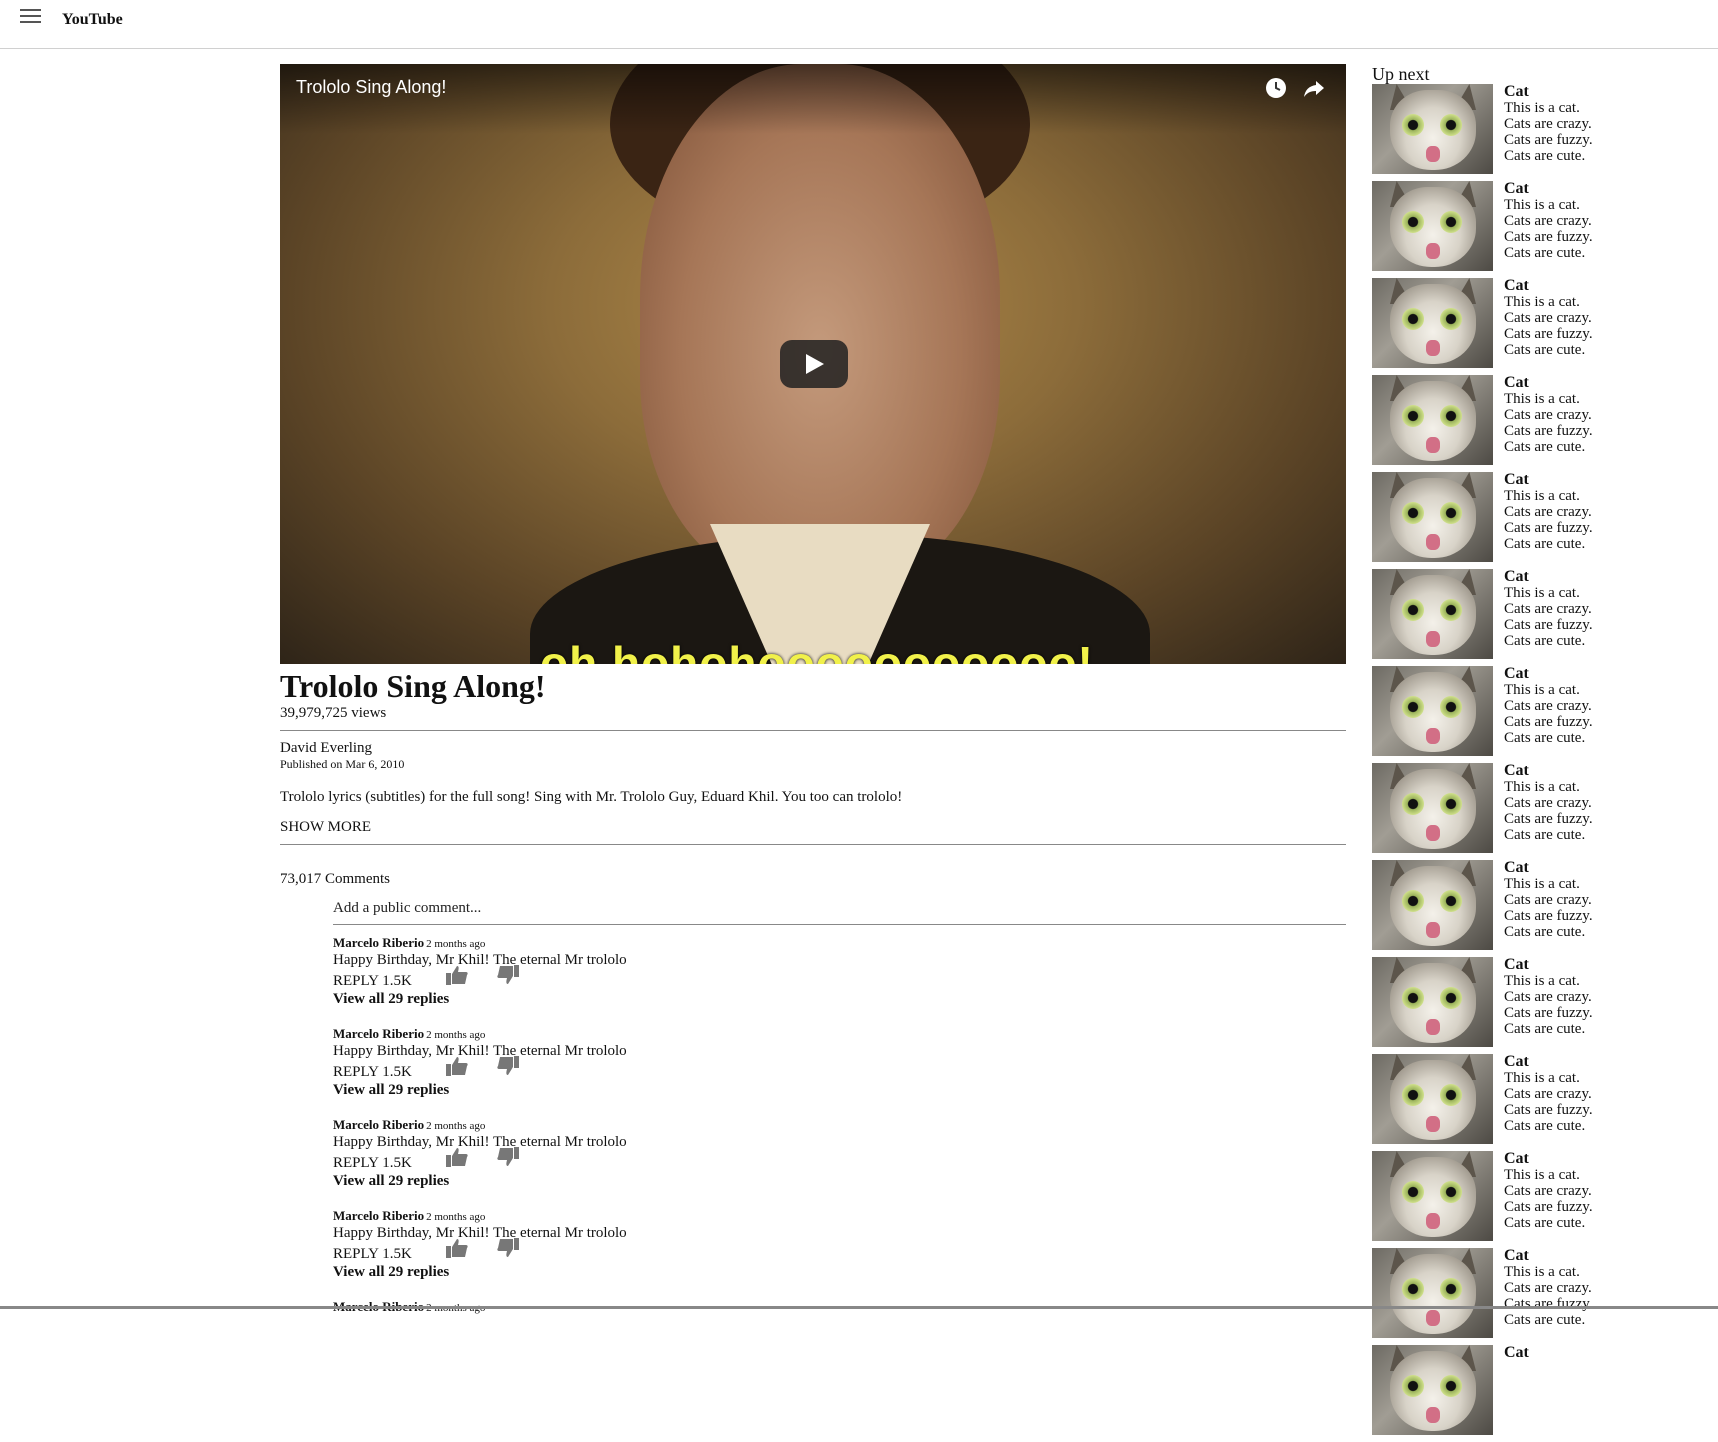 The height and width of the screenshot is (1442, 1718). I want to click on play-icon, so click(815, 364).